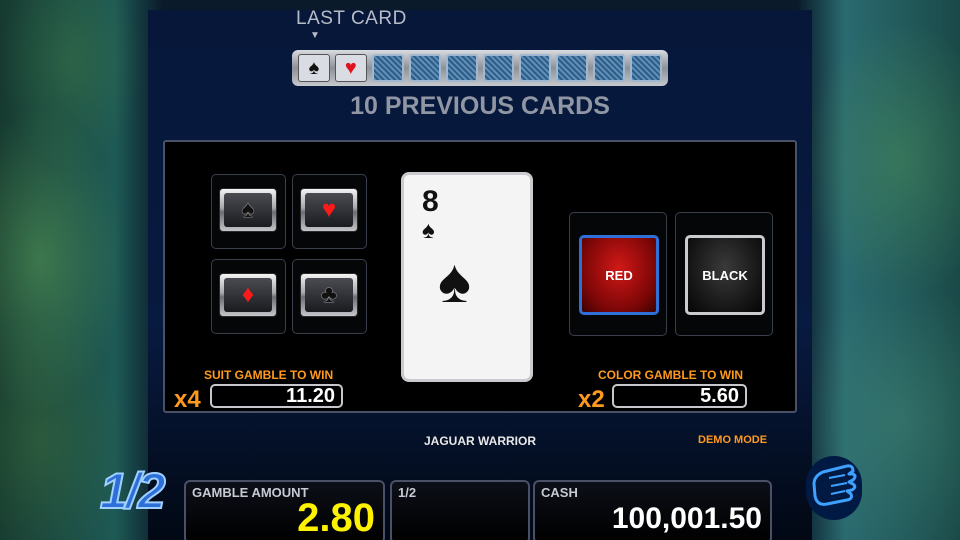 The image size is (960, 540). What do you see at coordinates (479, 441) in the screenshot?
I see `game-title: JAGUAR WARRIOR` at bounding box center [479, 441].